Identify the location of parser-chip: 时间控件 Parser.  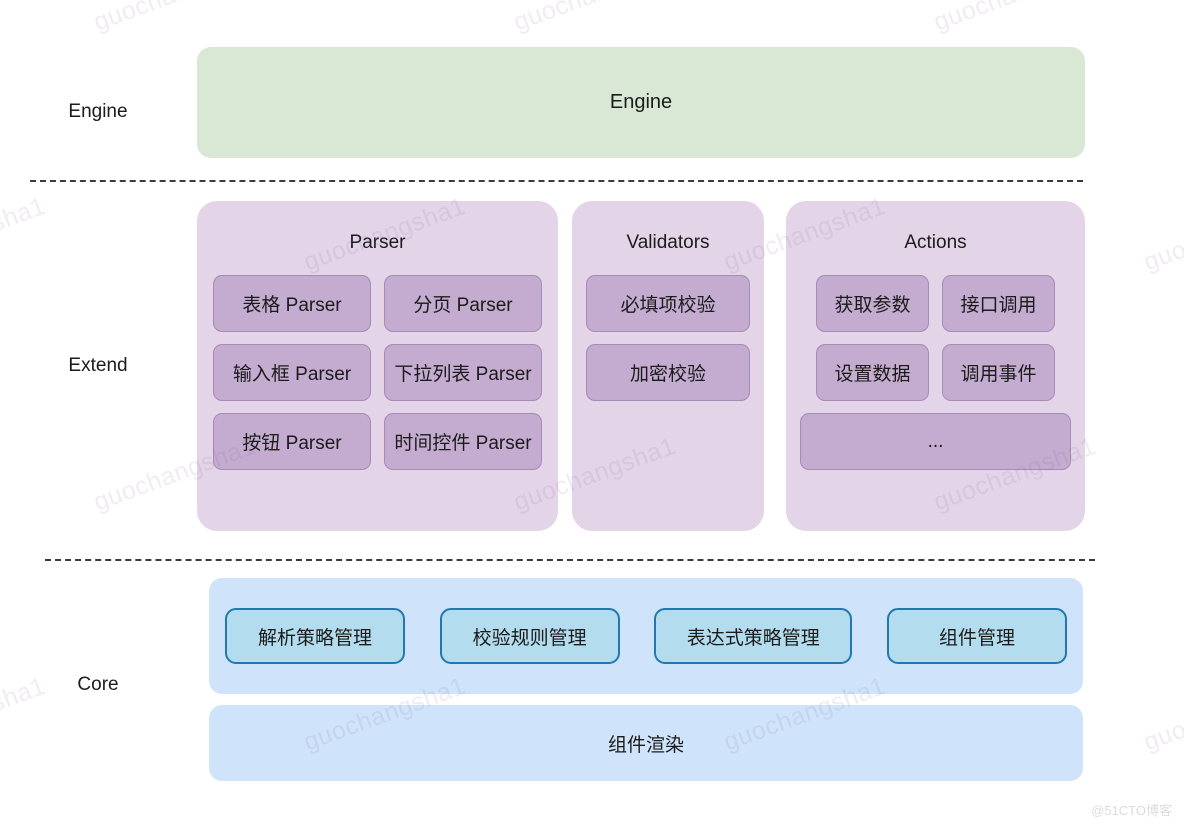
(463, 441).